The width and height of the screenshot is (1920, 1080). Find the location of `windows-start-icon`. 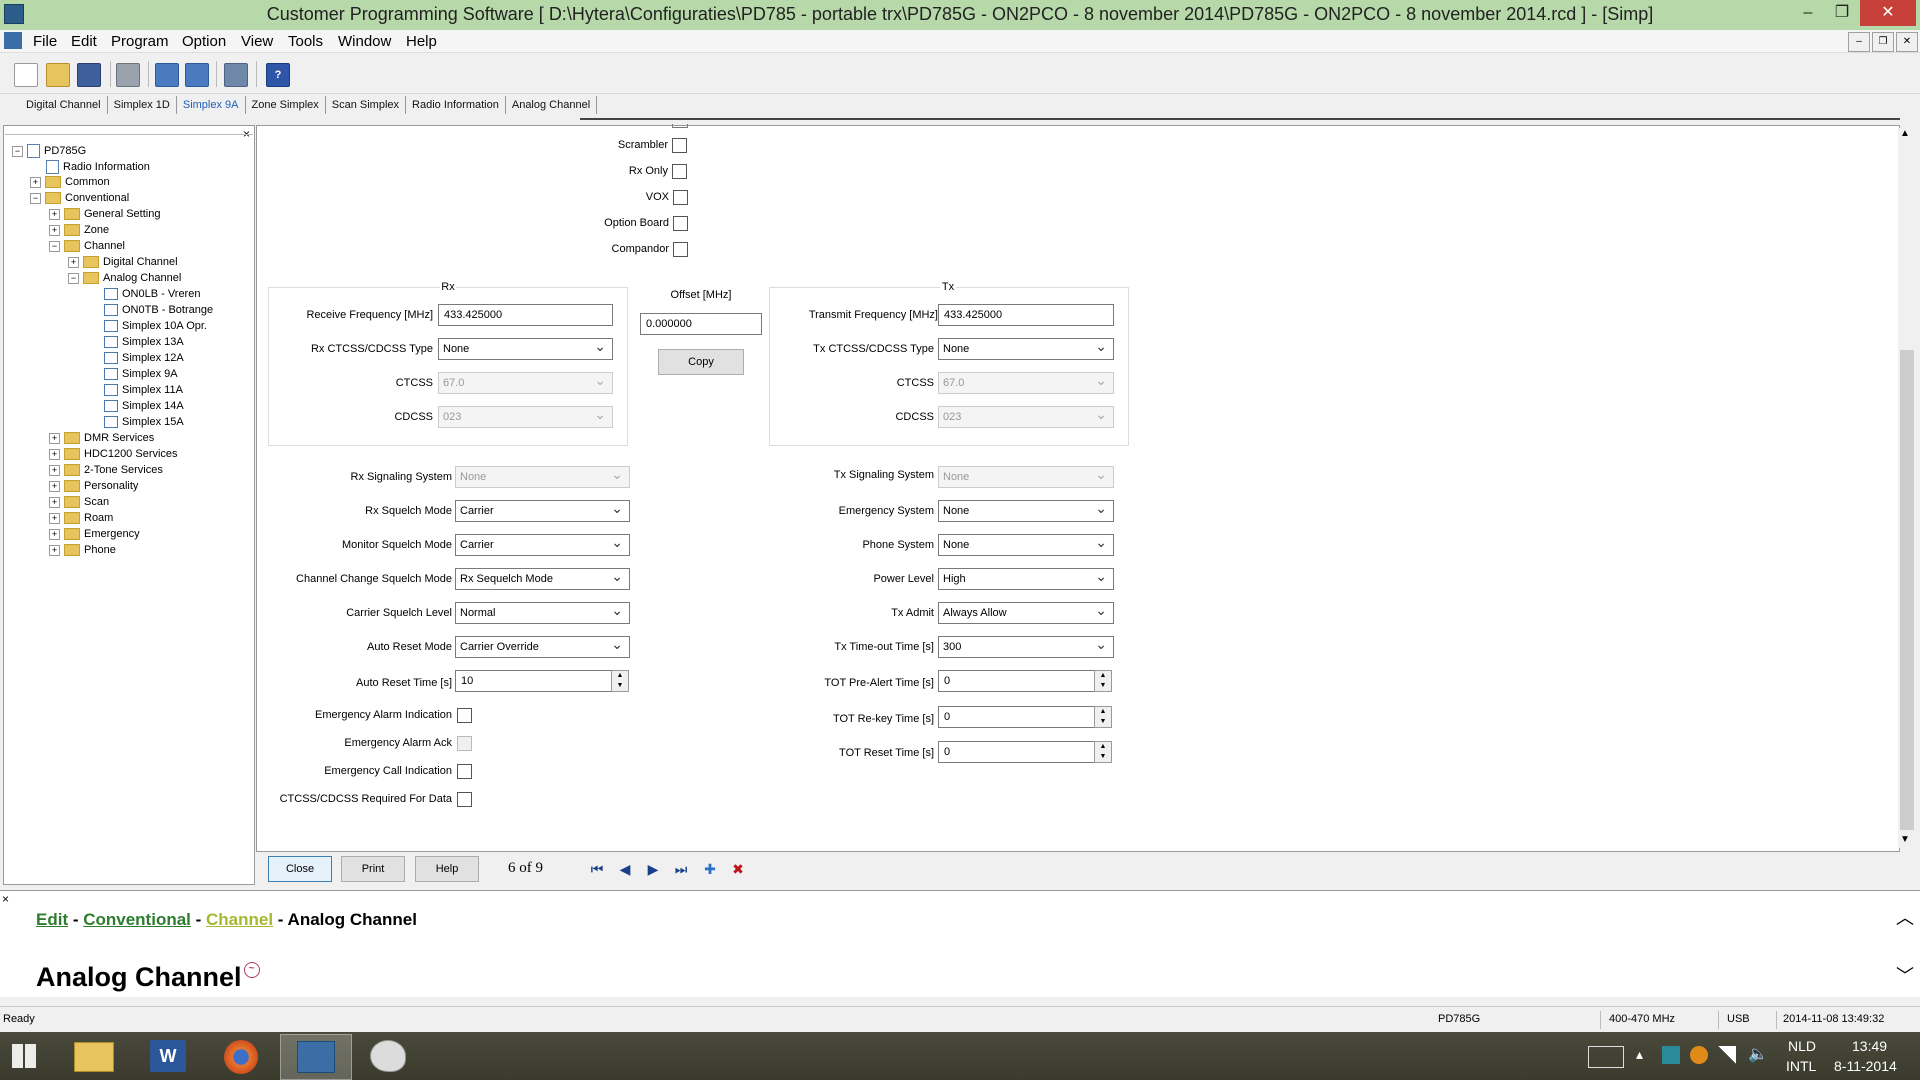

windows-start-icon is located at coordinates (24, 1056).